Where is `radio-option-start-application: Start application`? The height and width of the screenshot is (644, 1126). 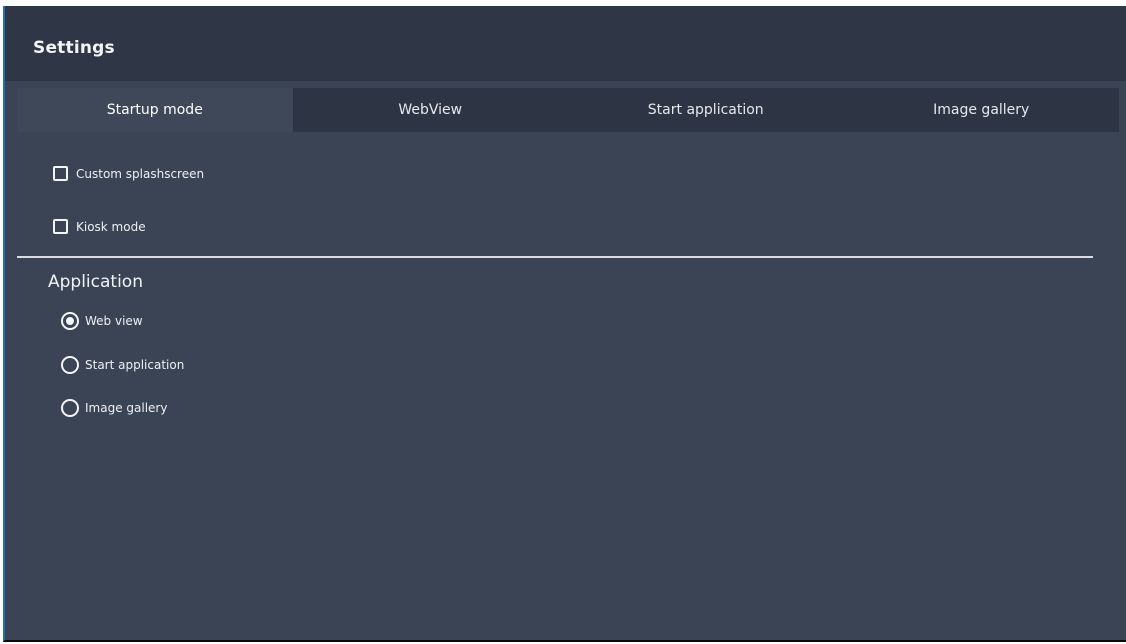
radio-option-start-application: Start application is located at coordinates (122, 365).